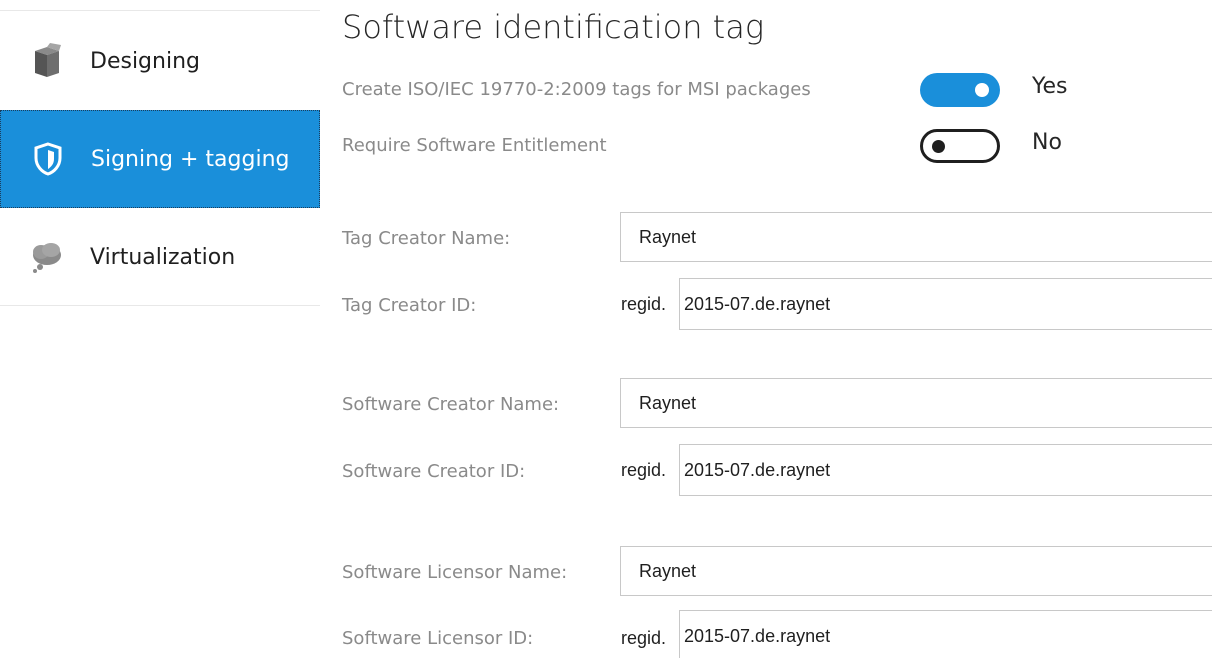 The width and height of the screenshot is (1212, 658). I want to click on tag-creator-name-label: Tag Creator Name:, so click(426, 238).